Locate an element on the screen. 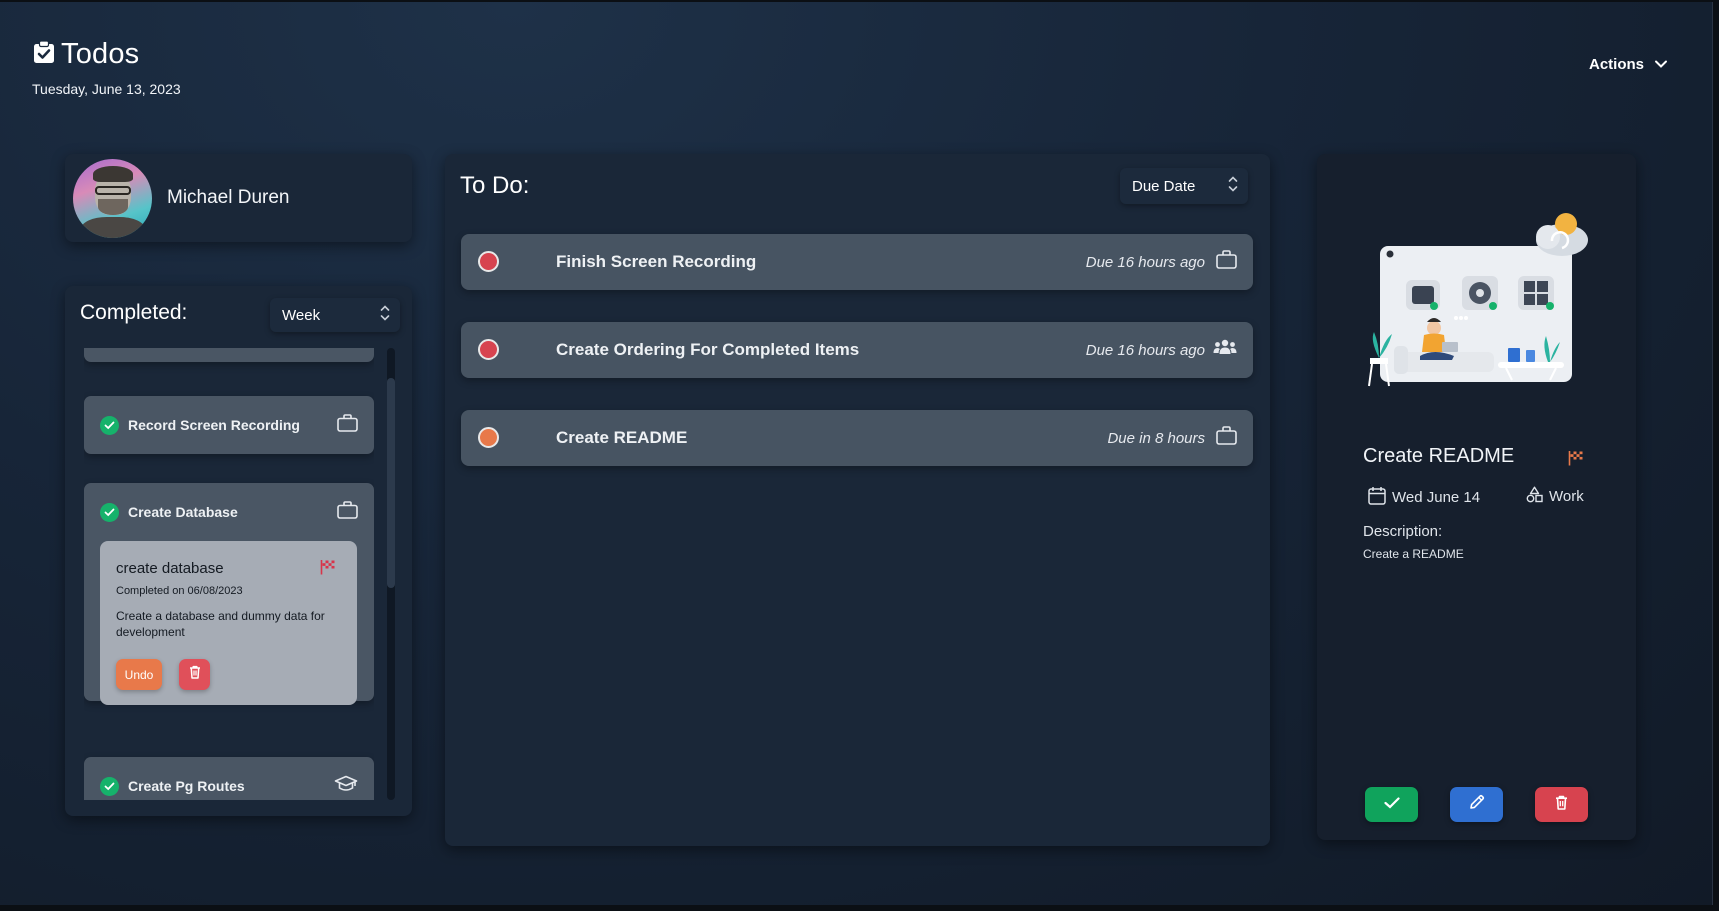 The image size is (1719, 911). description-label: Description: is located at coordinates (1403, 531).